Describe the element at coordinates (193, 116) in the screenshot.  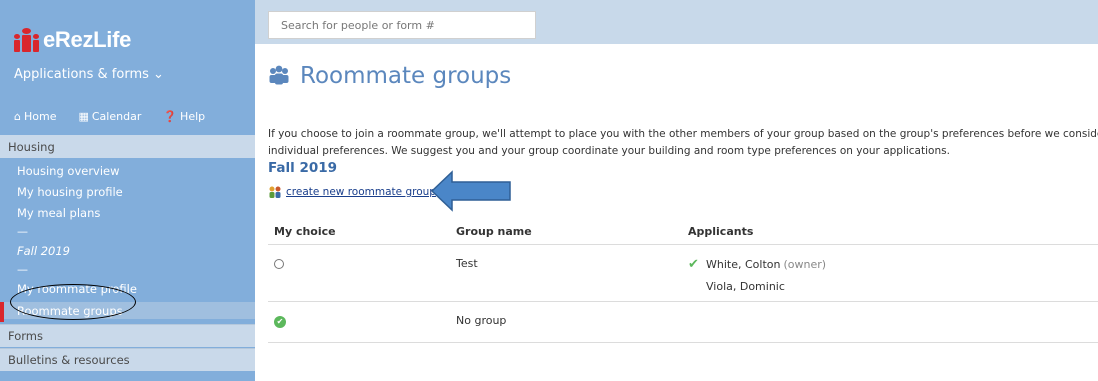
I see `nav-help-label: Help` at that location.